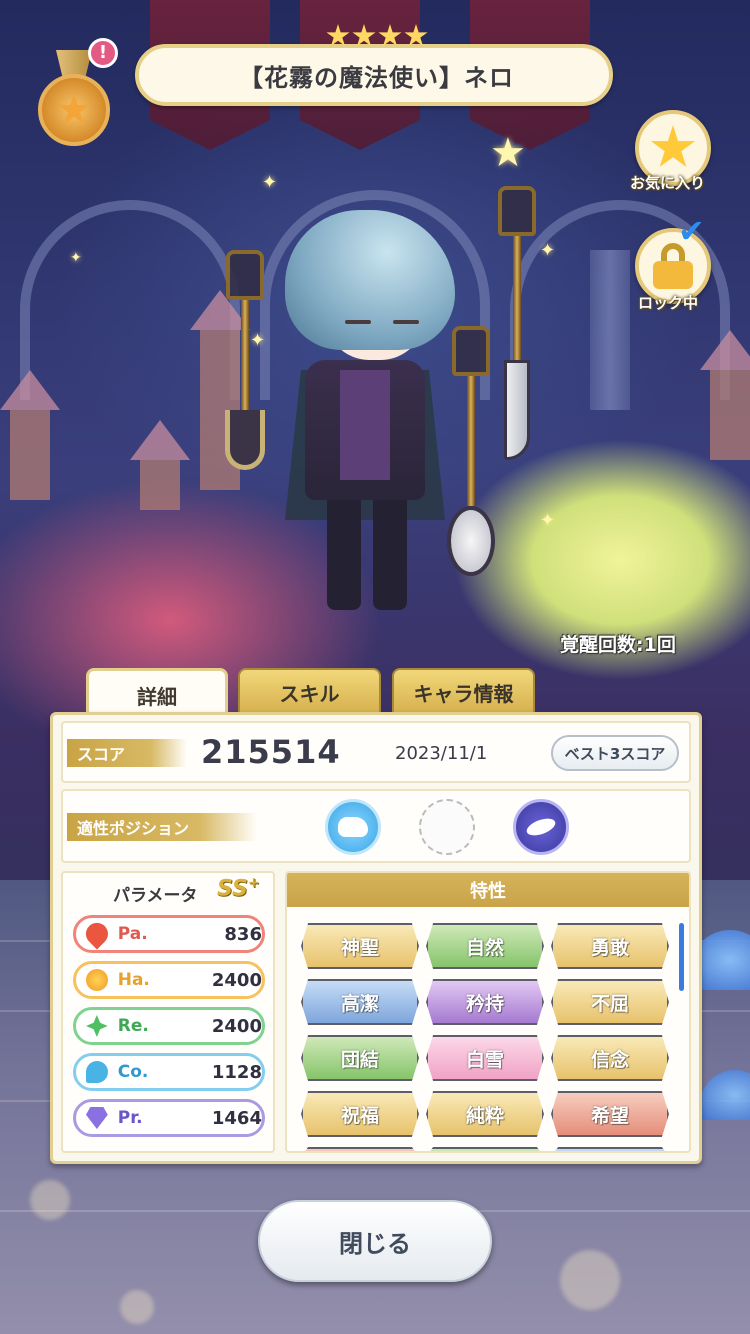 This screenshot has height=1334, width=750. Describe the element at coordinates (370, 280) in the screenshot. I see `character-hair` at that location.